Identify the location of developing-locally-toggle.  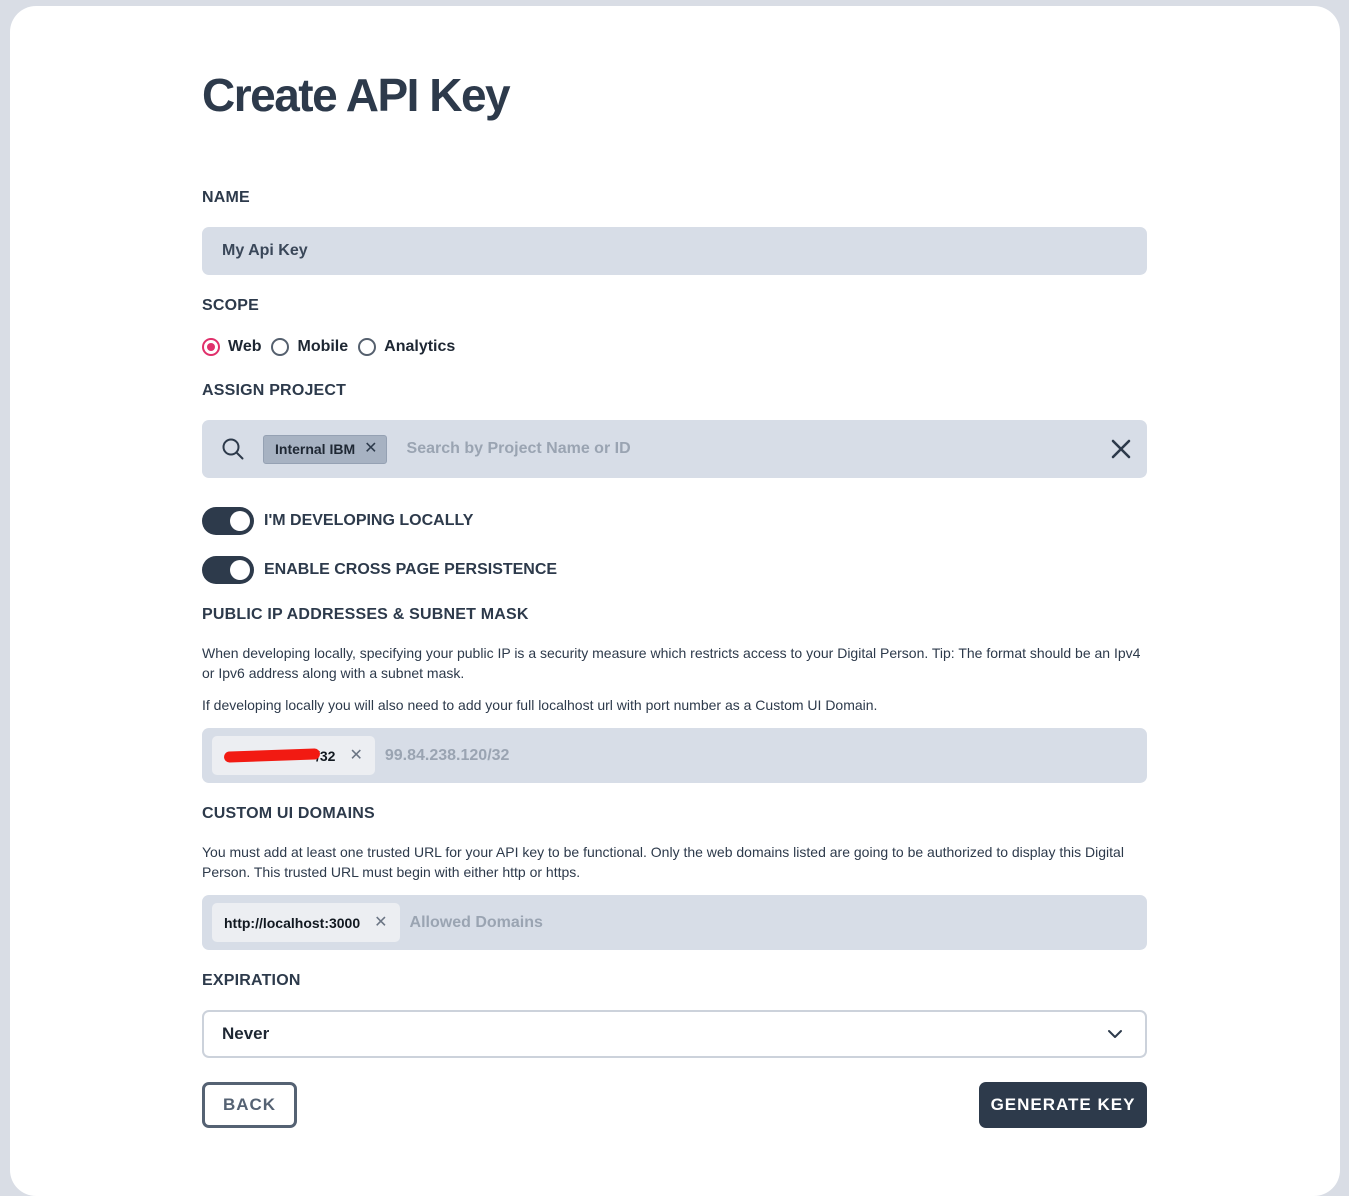
(228, 521).